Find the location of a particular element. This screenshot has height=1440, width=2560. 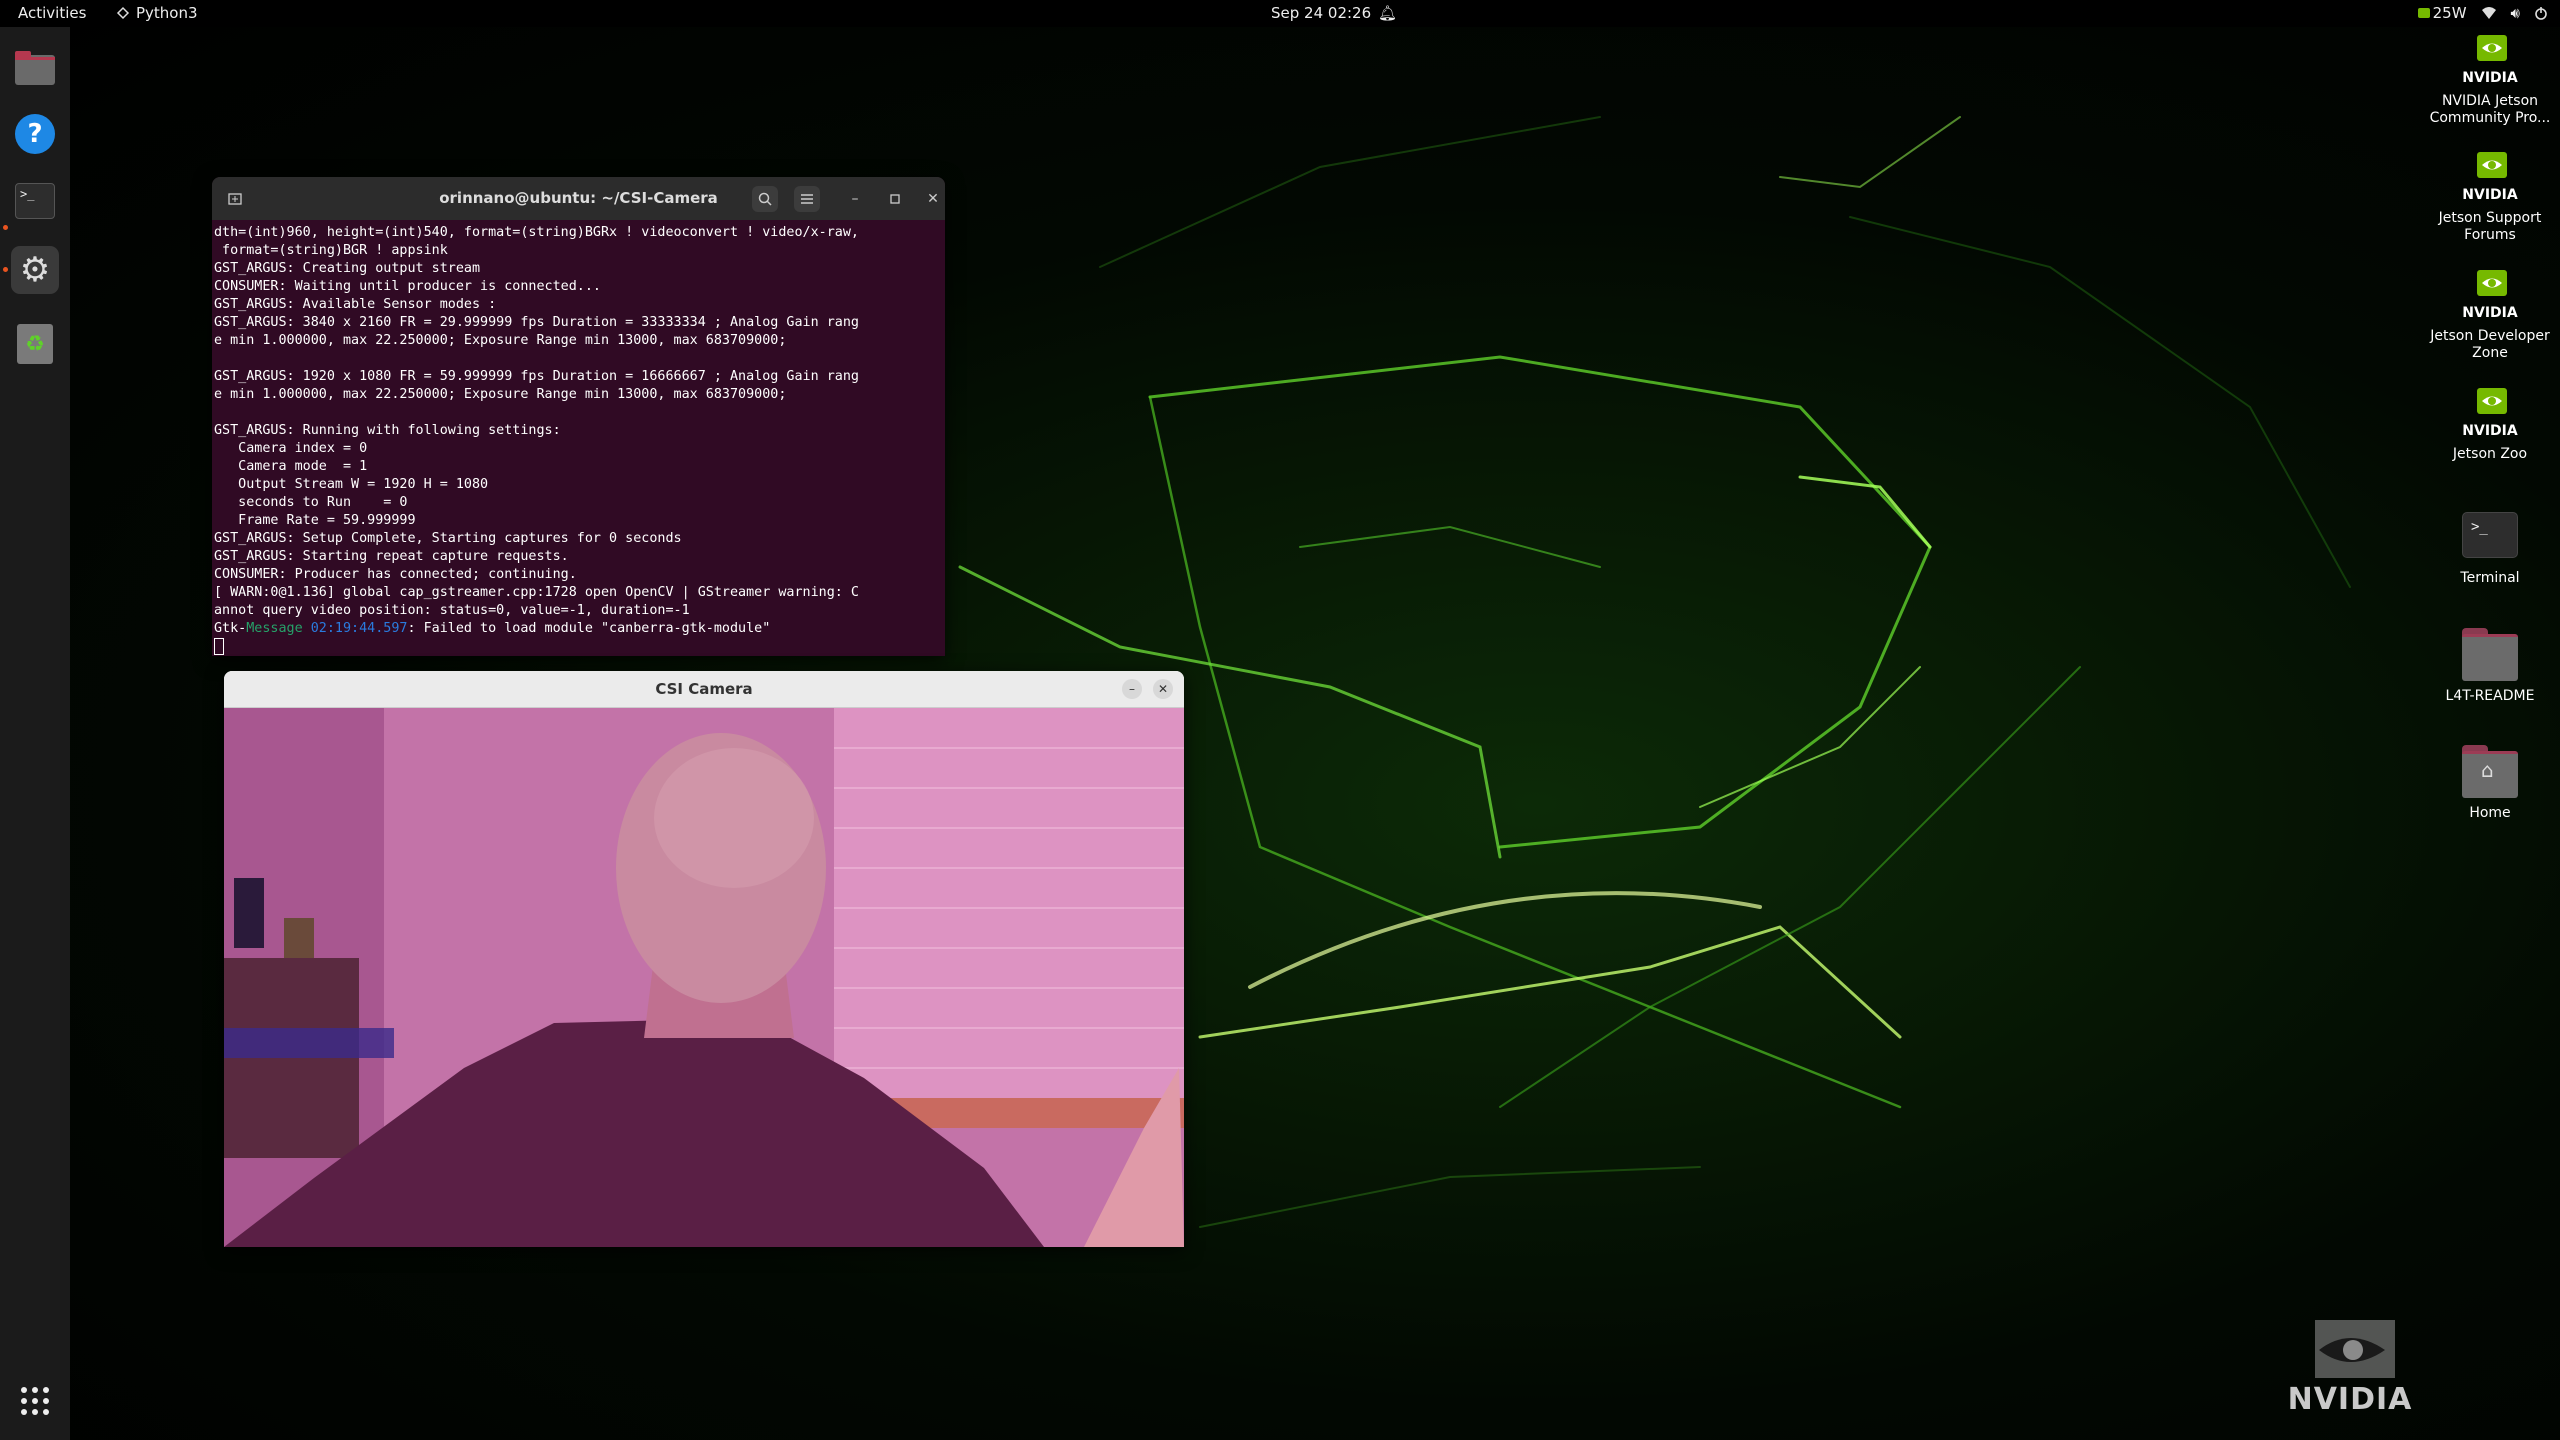

dock: ? >_ ⚙ ♻ is located at coordinates (35, 733).